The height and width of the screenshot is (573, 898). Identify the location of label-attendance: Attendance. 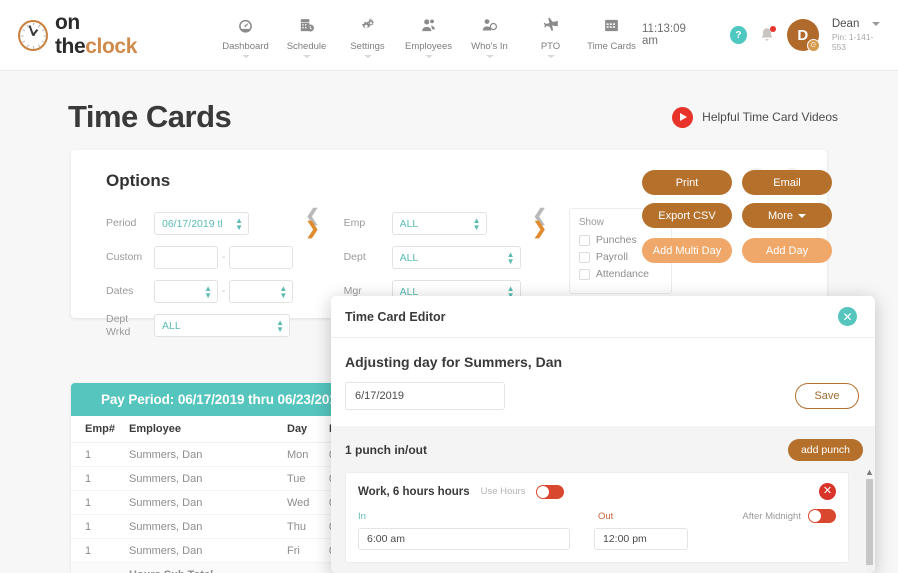
(622, 274).